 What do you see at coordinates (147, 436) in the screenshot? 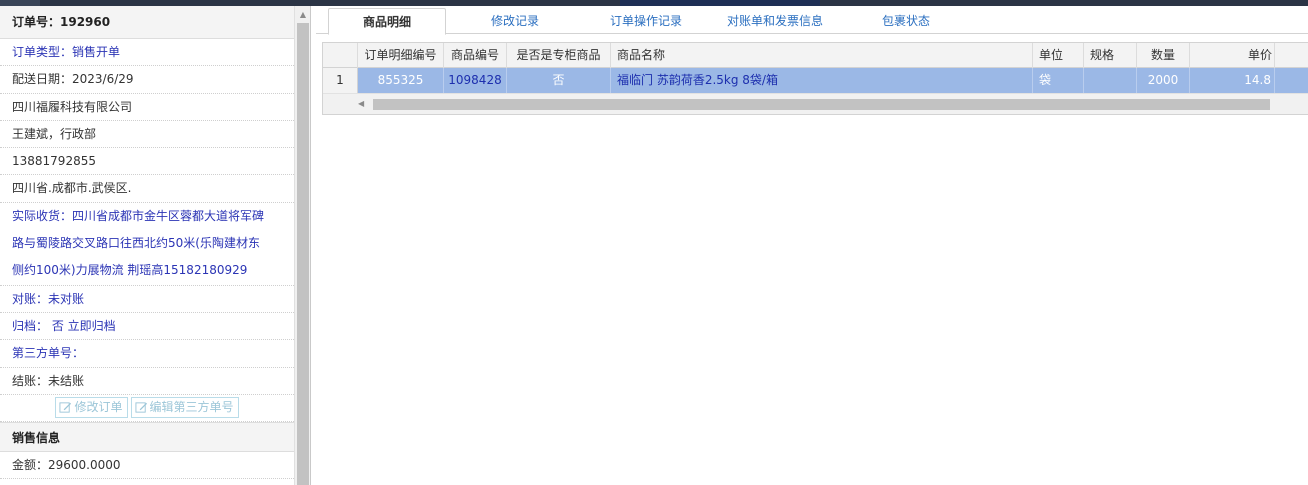
I see `sales-info-header: 销售信息` at bounding box center [147, 436].